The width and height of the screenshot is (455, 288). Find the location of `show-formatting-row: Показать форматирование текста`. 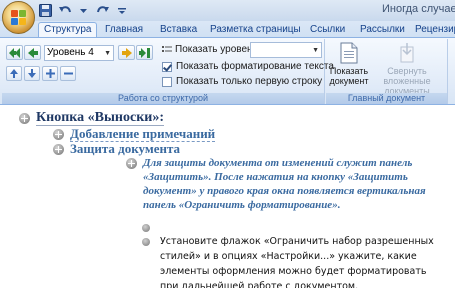

show-formatting-row: Показать форматирование текста is located at coordinates (248, 66).